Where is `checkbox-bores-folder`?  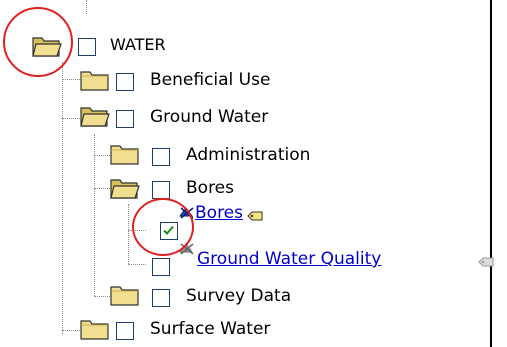 checkbox-bores-folder is located at coordinates (161, 190).